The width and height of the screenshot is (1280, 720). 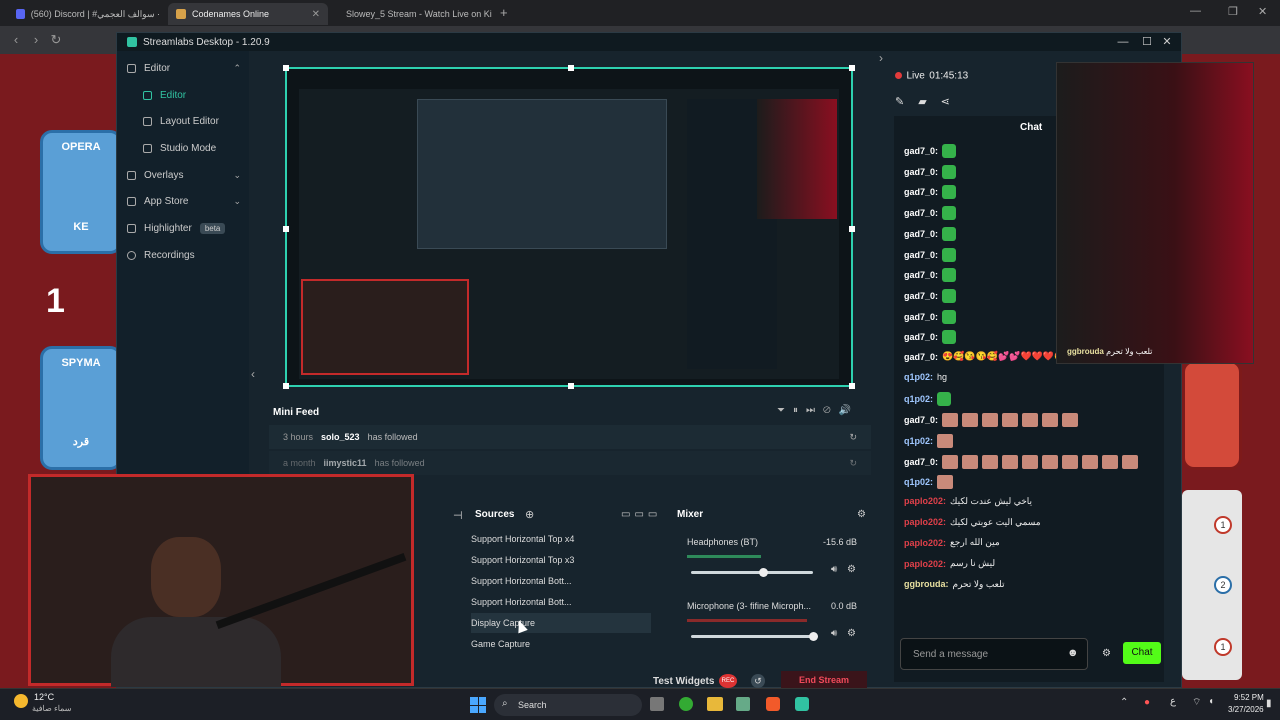 What do you see at coordinates (412, 14) in the screenshot?
I see `browser-tab-kick: Slowey_5 Stream - Watch Live on Kick` at bounding box center [412, 14].